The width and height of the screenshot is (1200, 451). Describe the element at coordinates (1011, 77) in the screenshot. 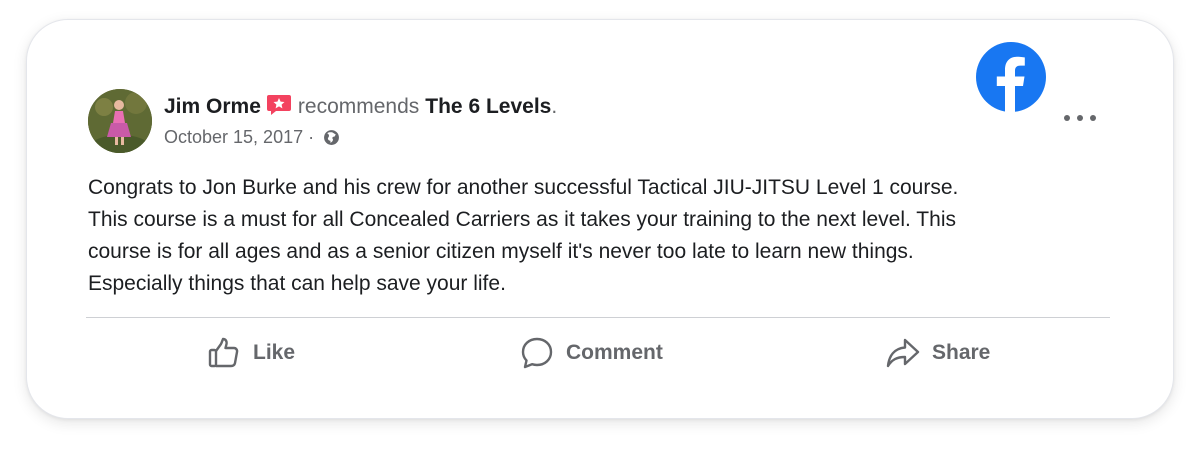

I see `facebook-logo-icon` at that location.